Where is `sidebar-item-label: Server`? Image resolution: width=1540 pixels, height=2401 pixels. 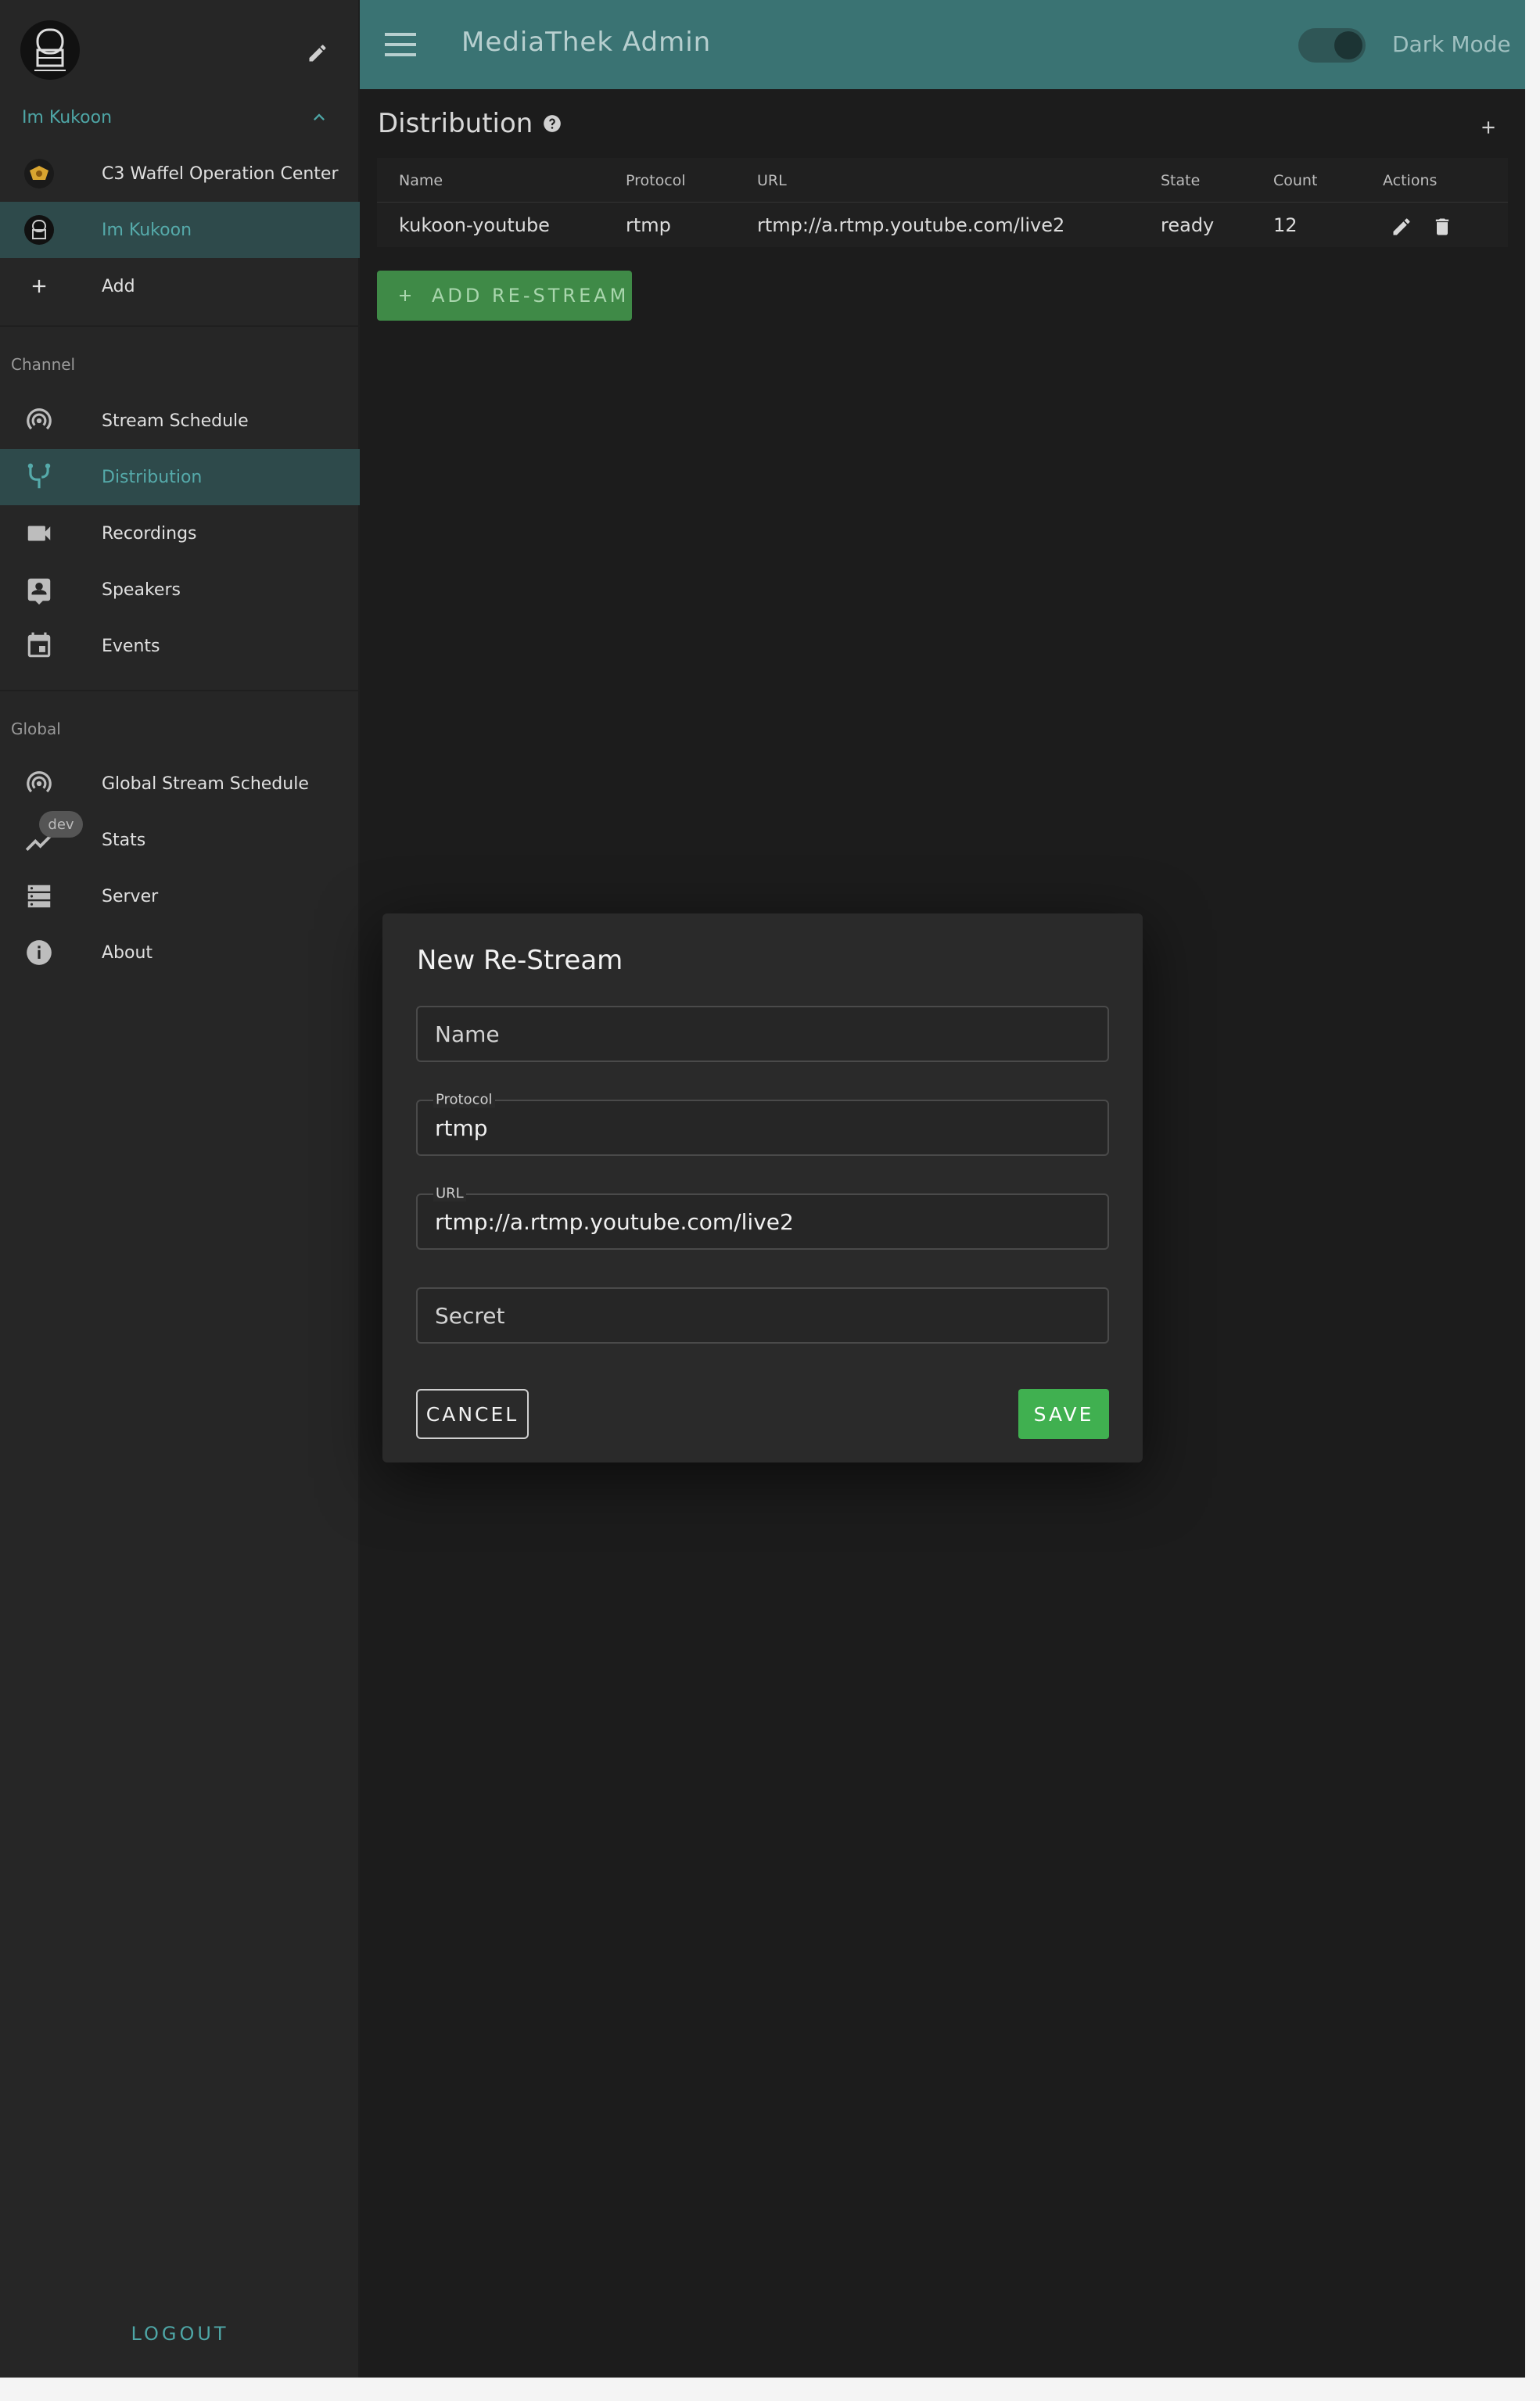 sidebar-item-label: Server is located at coordinates (130, 896).